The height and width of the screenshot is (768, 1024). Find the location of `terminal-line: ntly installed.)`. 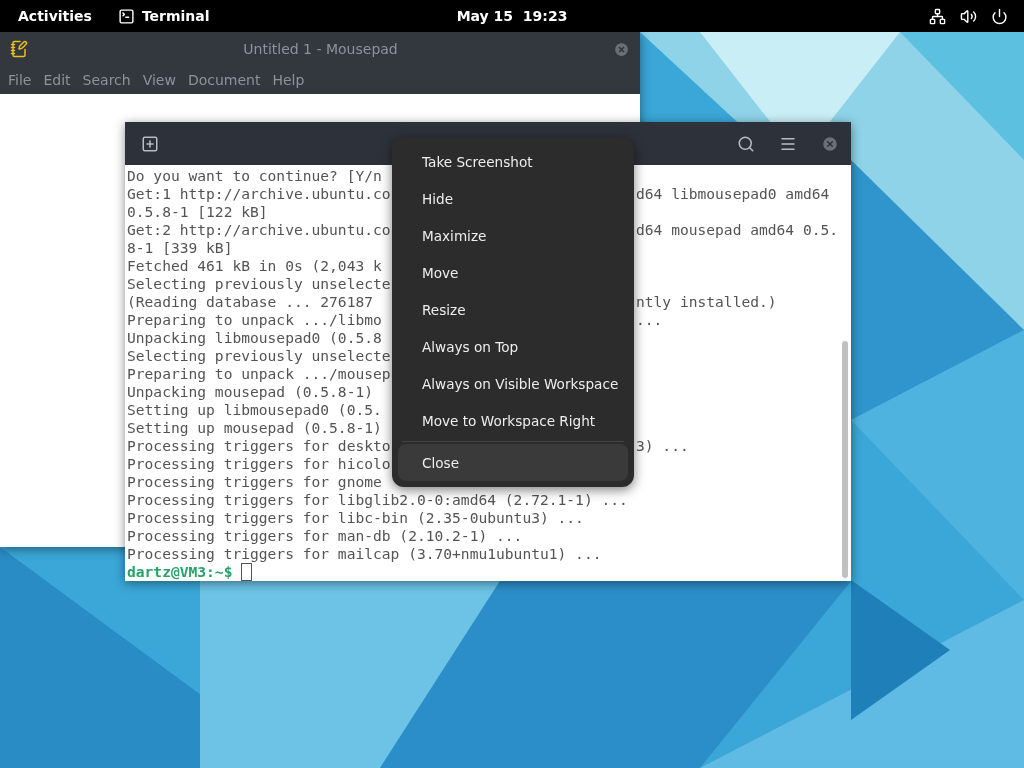

terminal-line: ntly installed.) is located at coordinates (706, 302).